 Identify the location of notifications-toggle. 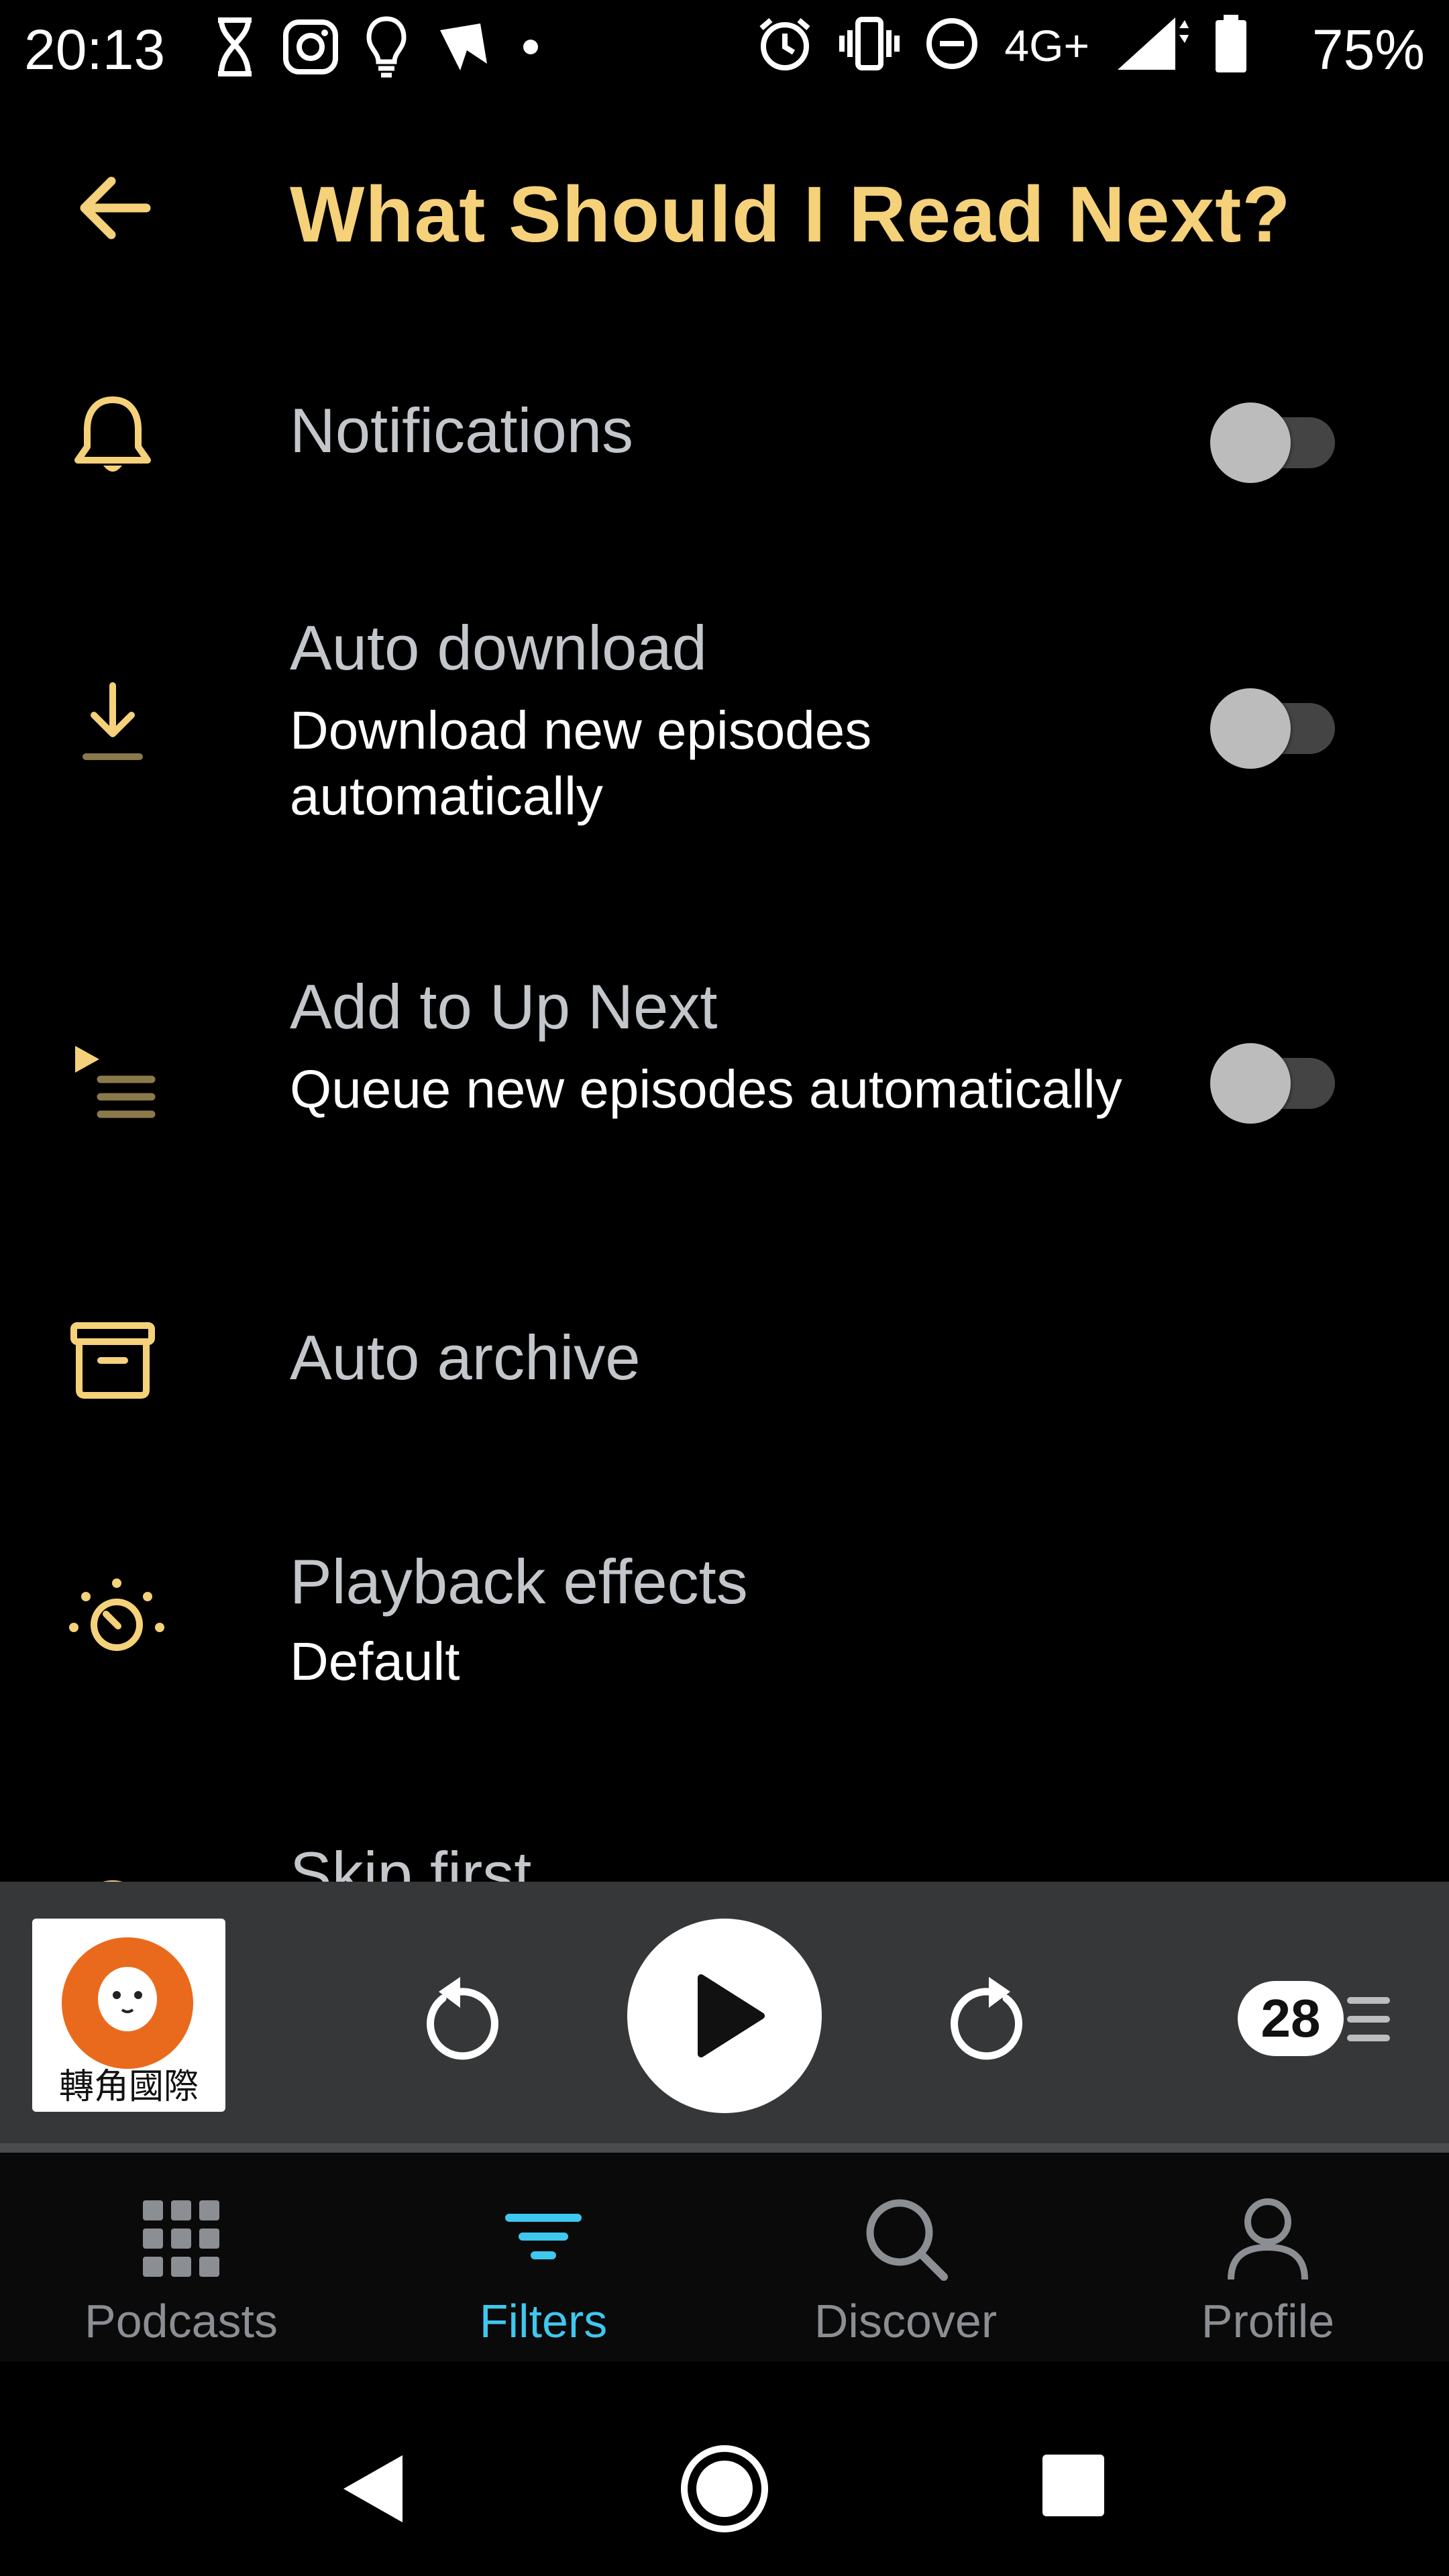
(1275, 440).